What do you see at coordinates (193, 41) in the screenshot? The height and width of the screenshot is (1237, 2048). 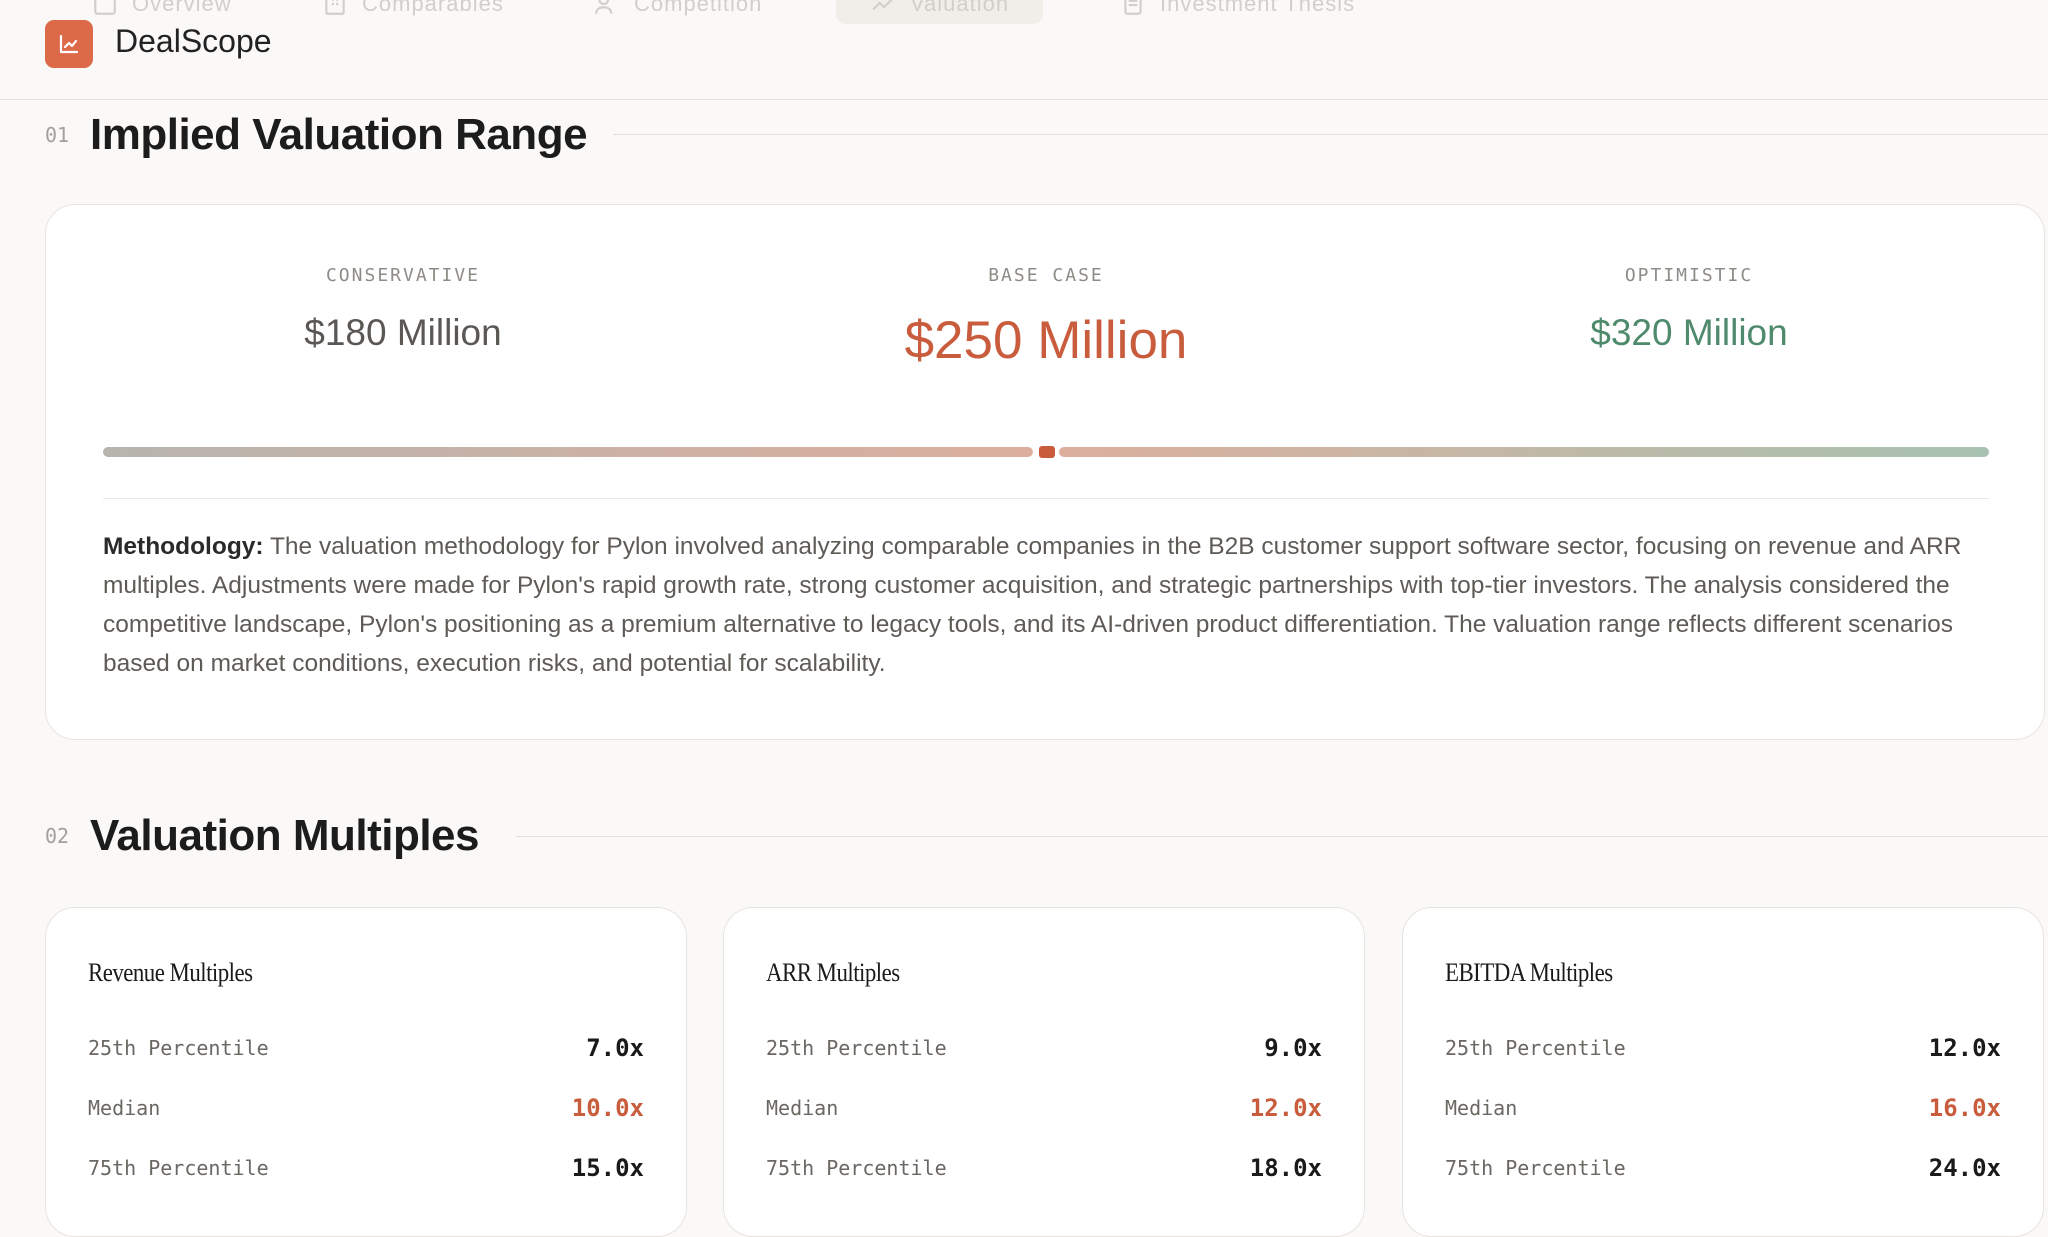 I see `app-name: DealScope` at bounding box center [193, 41].